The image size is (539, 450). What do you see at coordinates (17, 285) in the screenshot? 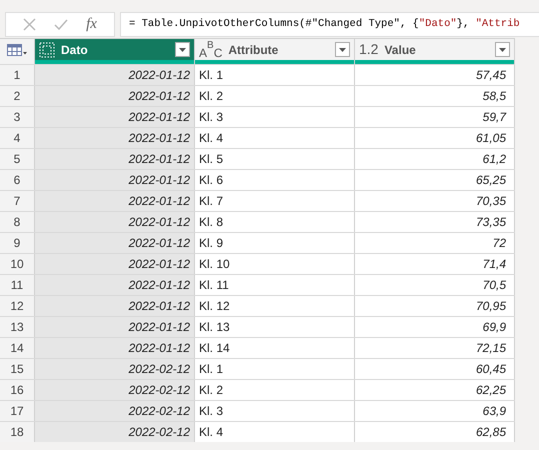
I see `row-number: 11` at bounding box center [17, 285].